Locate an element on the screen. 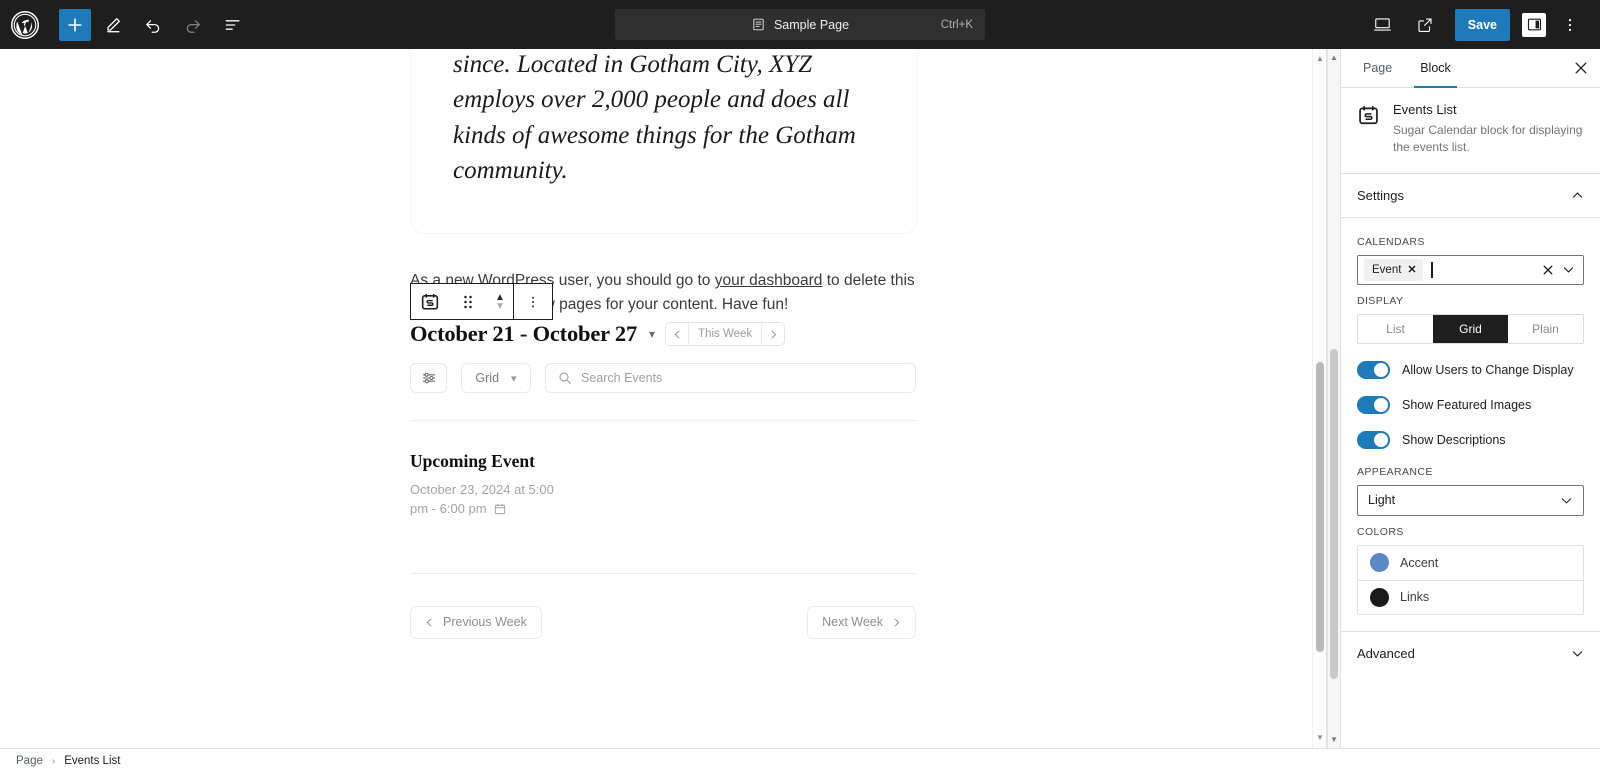 The width and height of the screenshot is (1600, 773). color-row-links: Links is located at coordinates (1470, 596).